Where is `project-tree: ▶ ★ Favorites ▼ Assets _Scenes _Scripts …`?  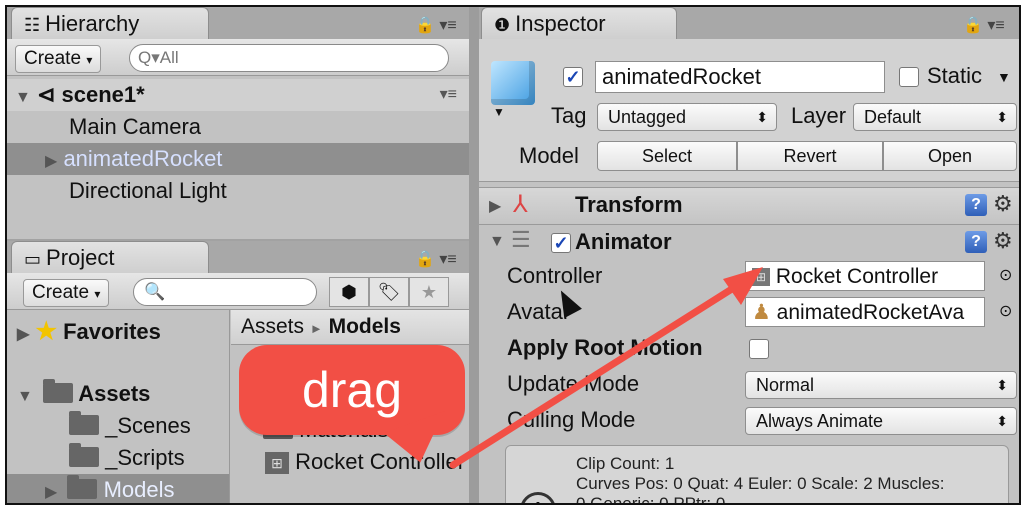
project-tree: ▶ ★ Favorites ▼ Assets _Scenes _Scripts … is located at coordinates (118, 406).